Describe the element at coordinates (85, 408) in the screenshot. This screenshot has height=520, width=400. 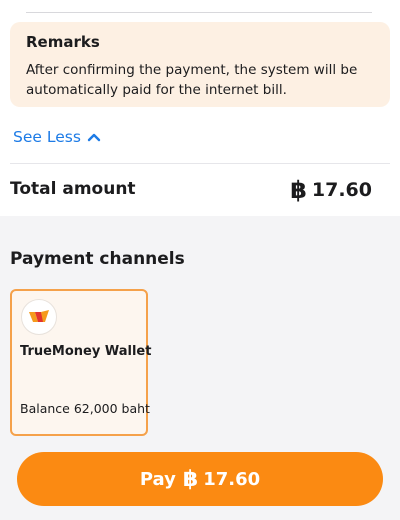
I see `channel-balance: Balance 62,000 baht` at that location.